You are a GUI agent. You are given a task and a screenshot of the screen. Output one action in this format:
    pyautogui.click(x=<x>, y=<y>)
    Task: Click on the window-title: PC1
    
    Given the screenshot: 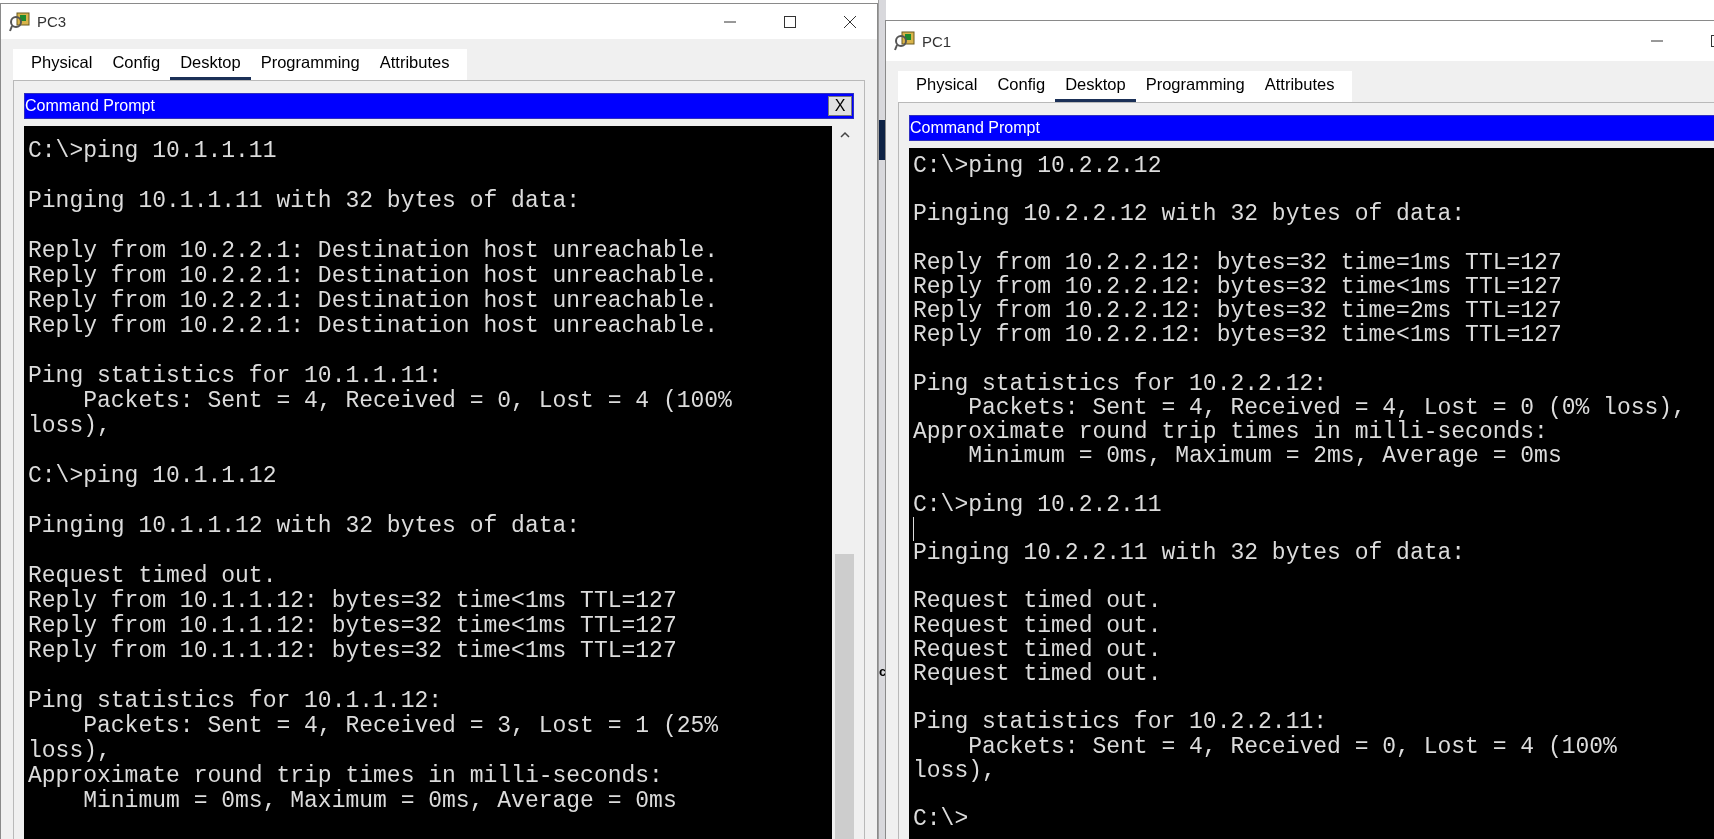 What is the action you would take?
    pyautogui.click(x=937, y=41)
    